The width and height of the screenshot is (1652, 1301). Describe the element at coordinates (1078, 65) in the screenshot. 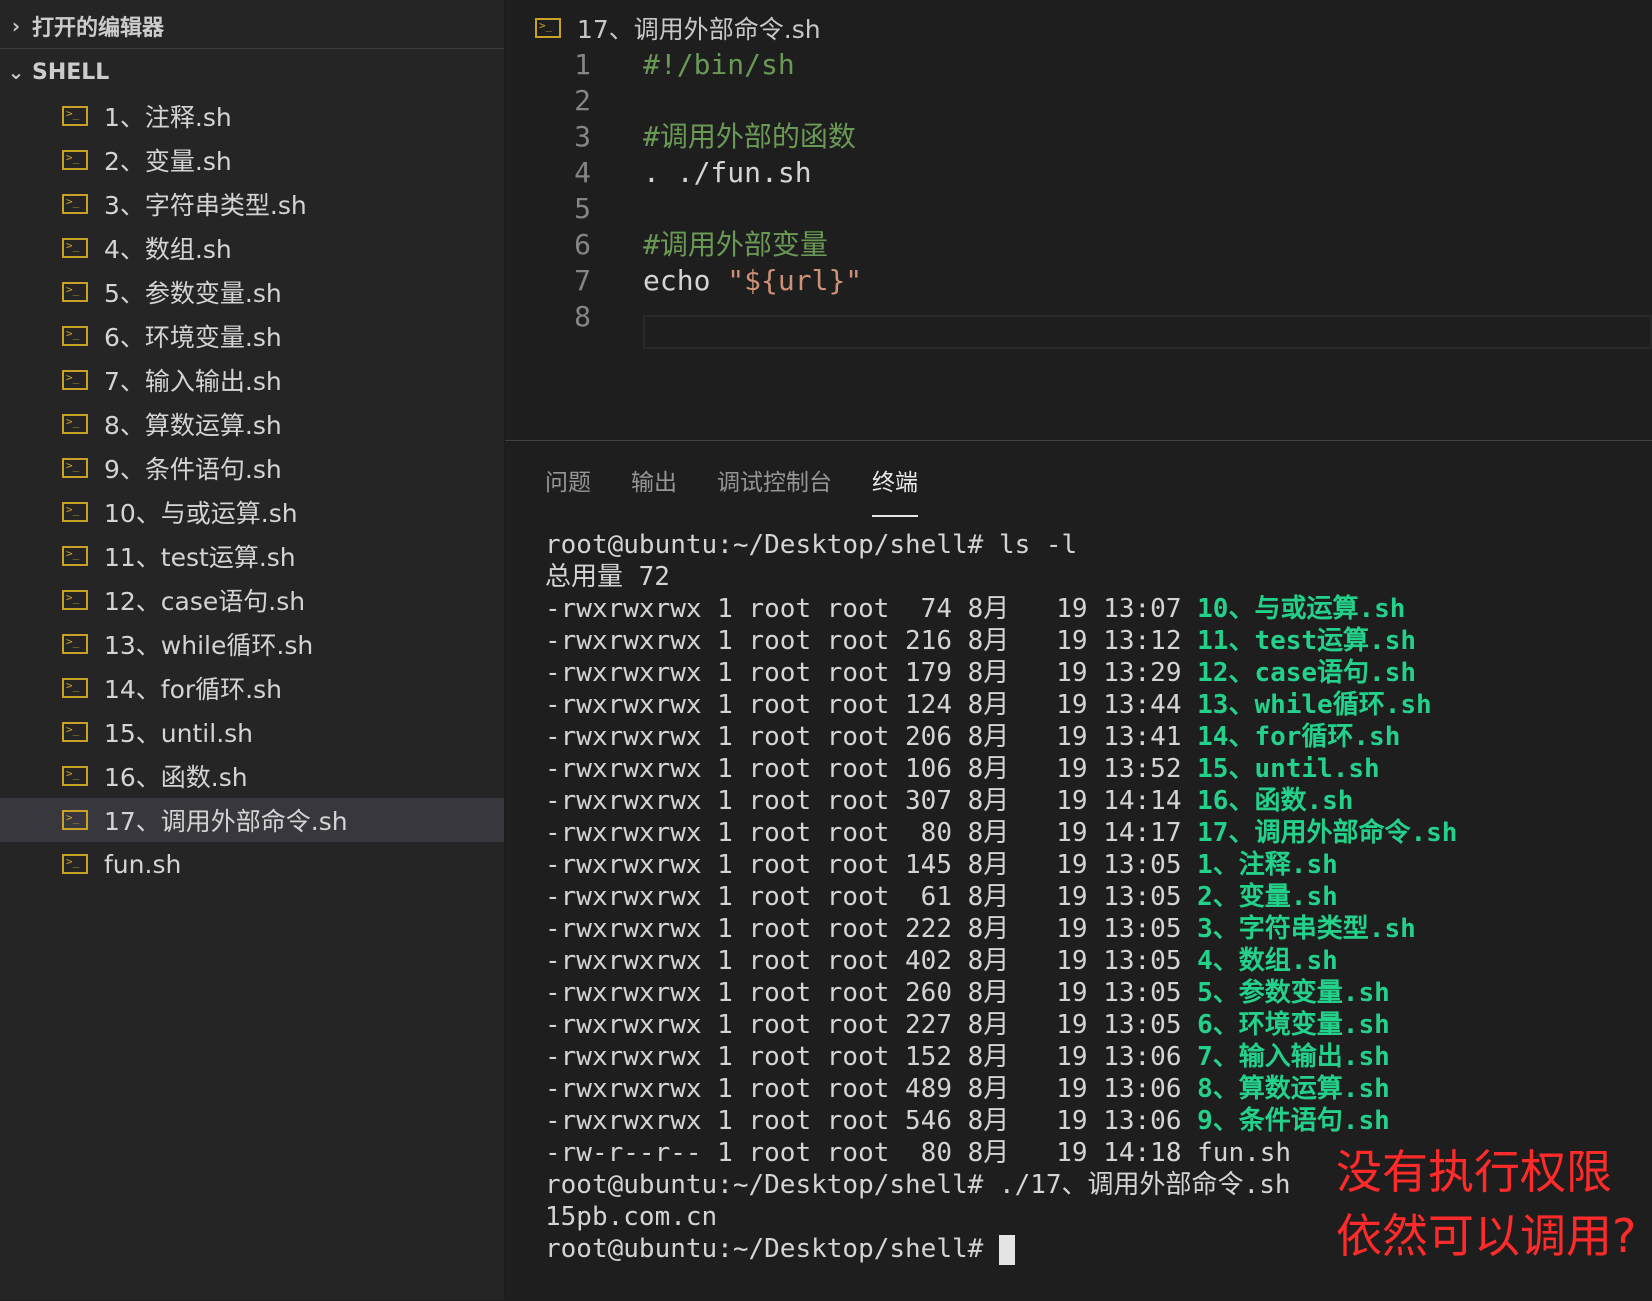

I see `code-line: 1 #!/bin/sh` at that location.